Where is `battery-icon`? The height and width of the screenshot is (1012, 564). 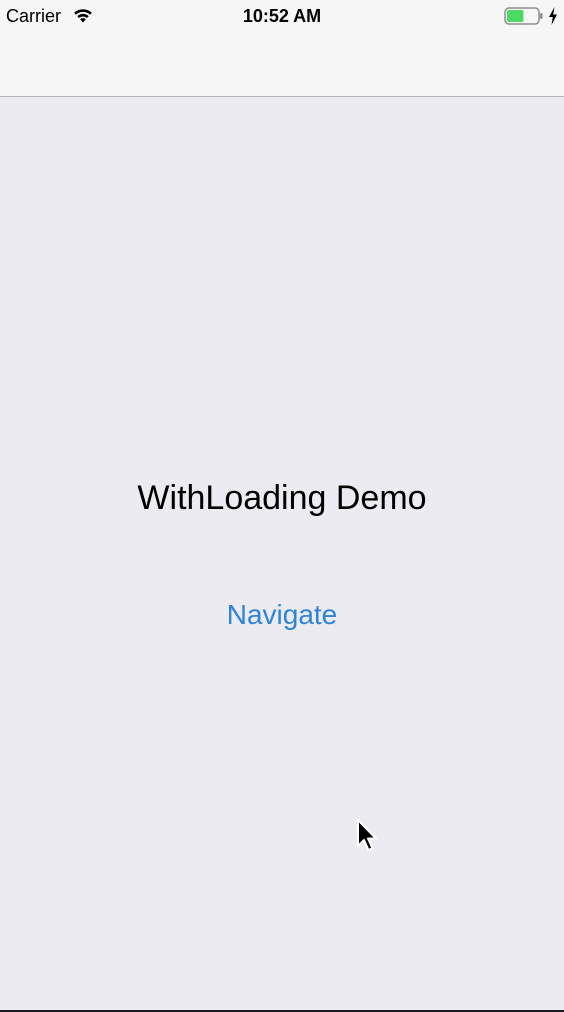 battery-icon is located at coordinates (523, 16).